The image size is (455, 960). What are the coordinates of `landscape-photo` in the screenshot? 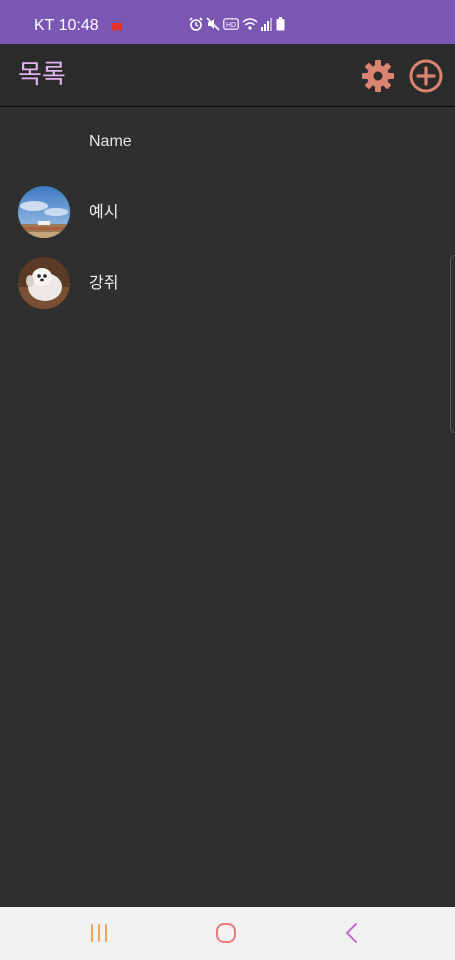 It's located at (44, 212).